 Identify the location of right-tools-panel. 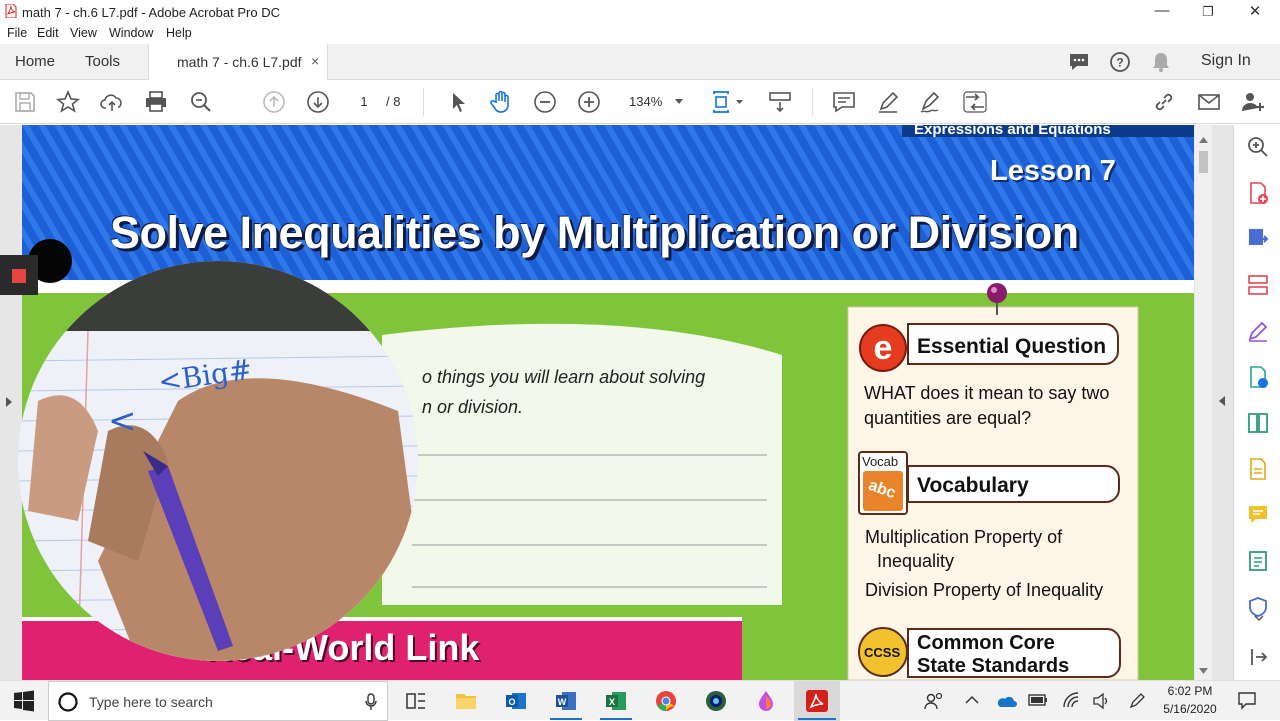
(1256, 402).